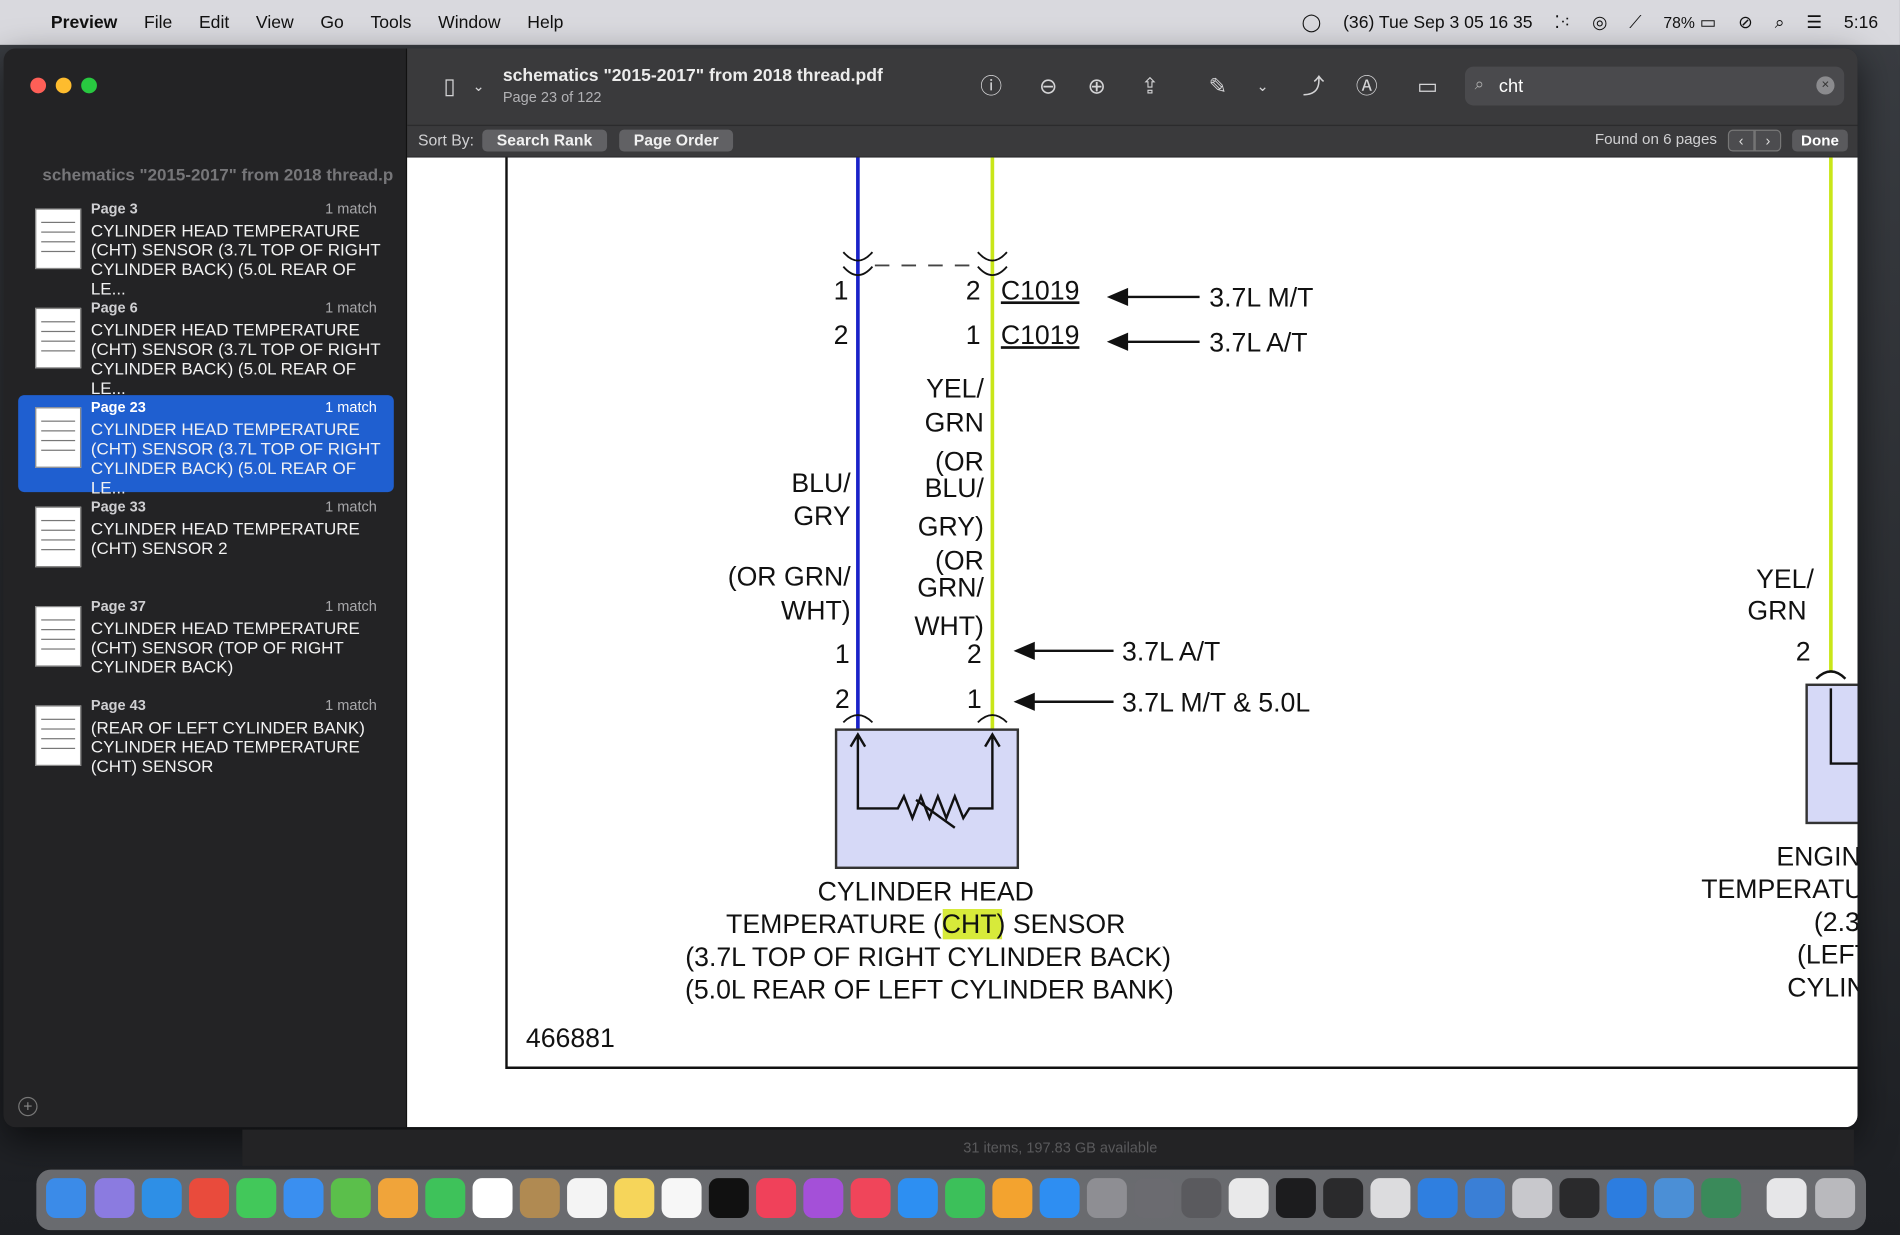  Describe the element at coordinates (1861, 22) in the screenshot. I see `menubar-clock: 5:16` at that location.